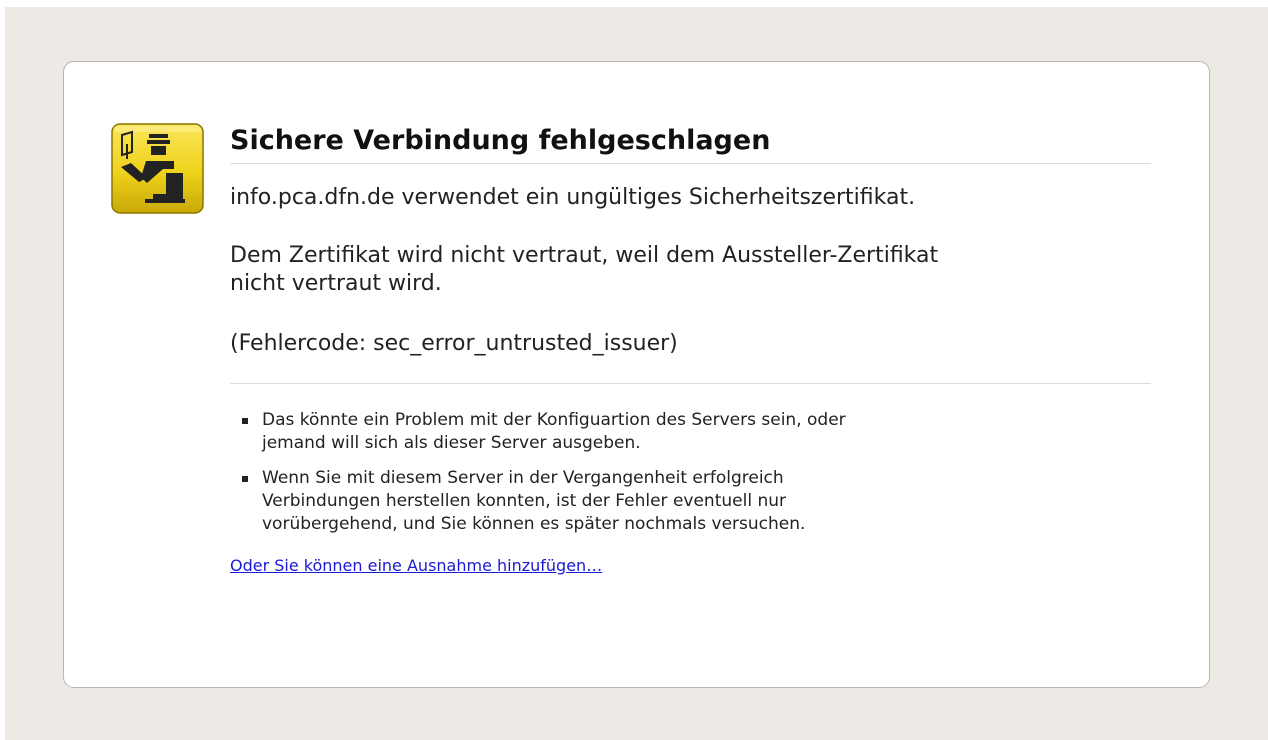 The width and height of the screenshot is (1268, 740). Describe the element at coordinates (690, 383) in the screenshot. I see `divider` at that location.